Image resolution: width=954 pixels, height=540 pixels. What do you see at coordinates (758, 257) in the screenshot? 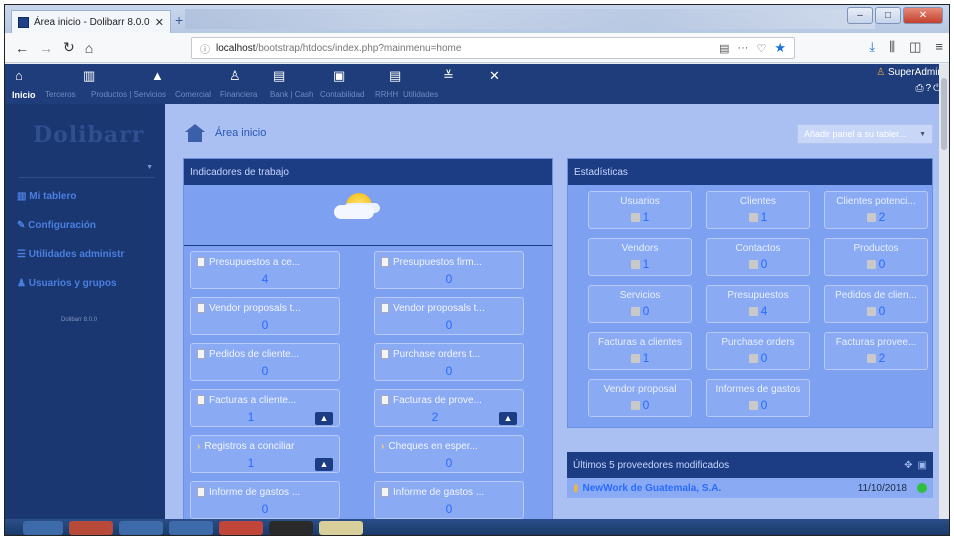
I see `stat-box: Contactos 0` at bounding box center [758, 257].